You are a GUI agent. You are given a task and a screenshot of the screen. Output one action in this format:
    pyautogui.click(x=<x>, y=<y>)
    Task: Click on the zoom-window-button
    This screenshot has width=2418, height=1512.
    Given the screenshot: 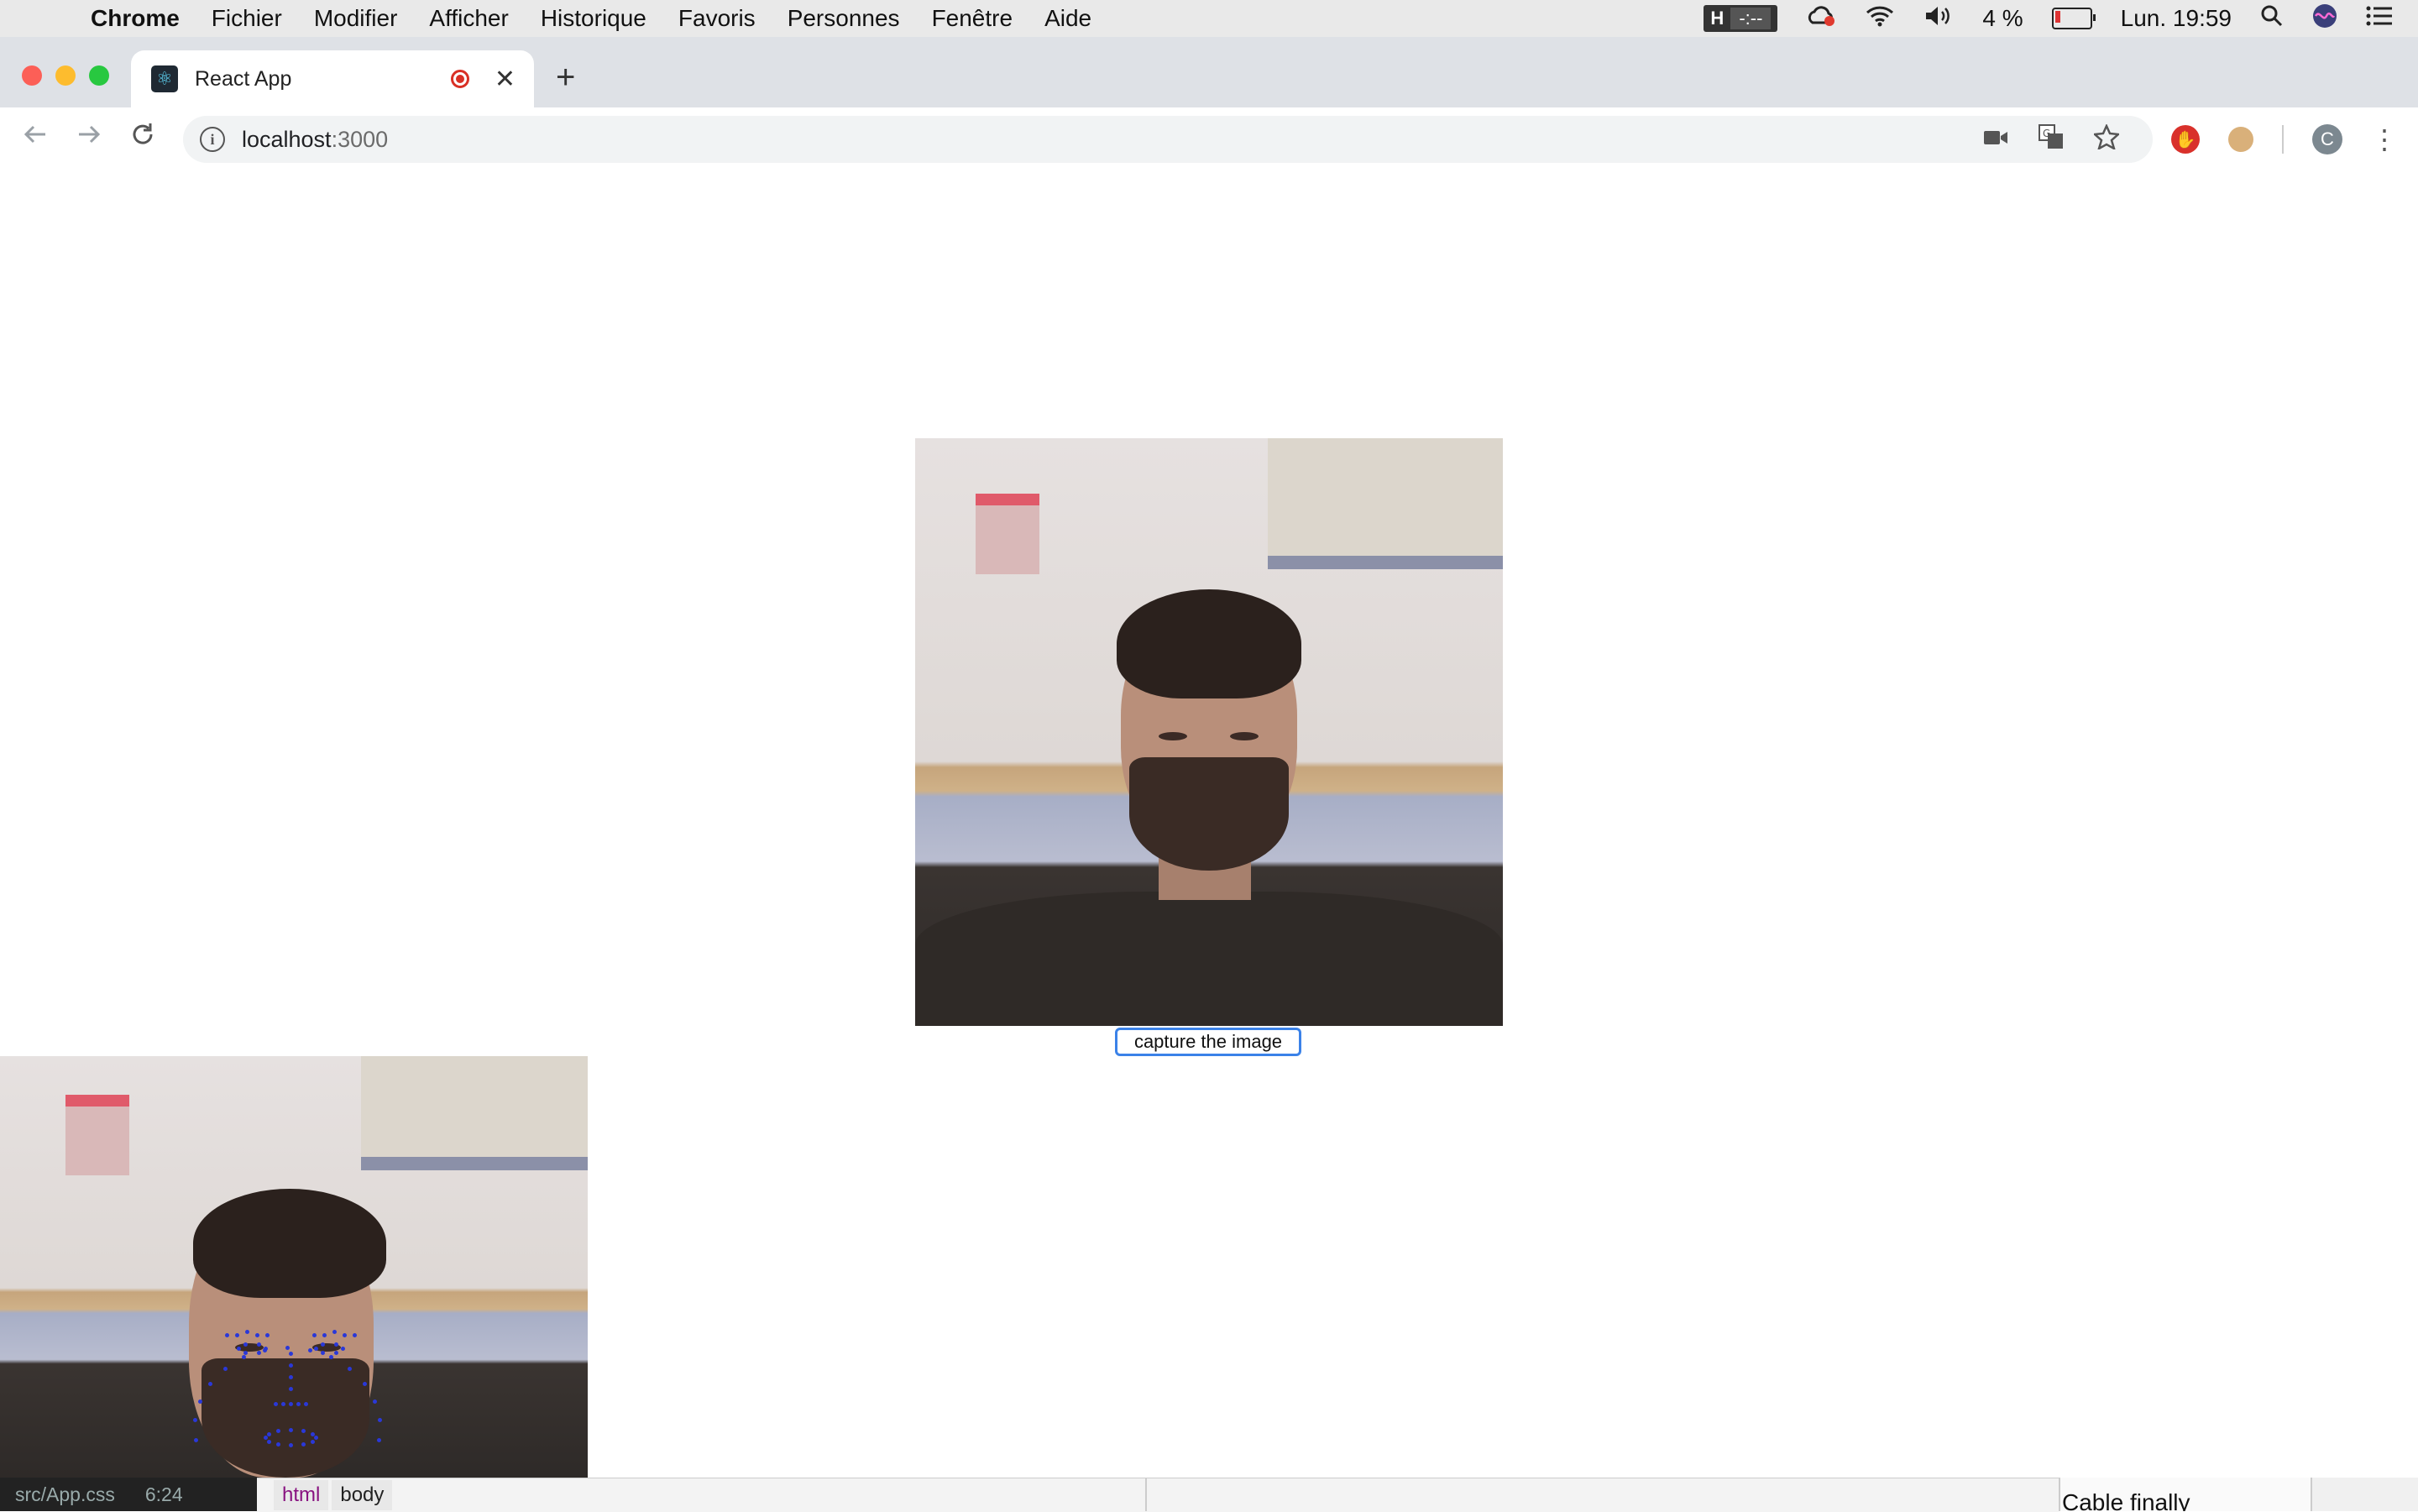 What is the action you would take?
    pyautogui.click(x=99, y=75)
    